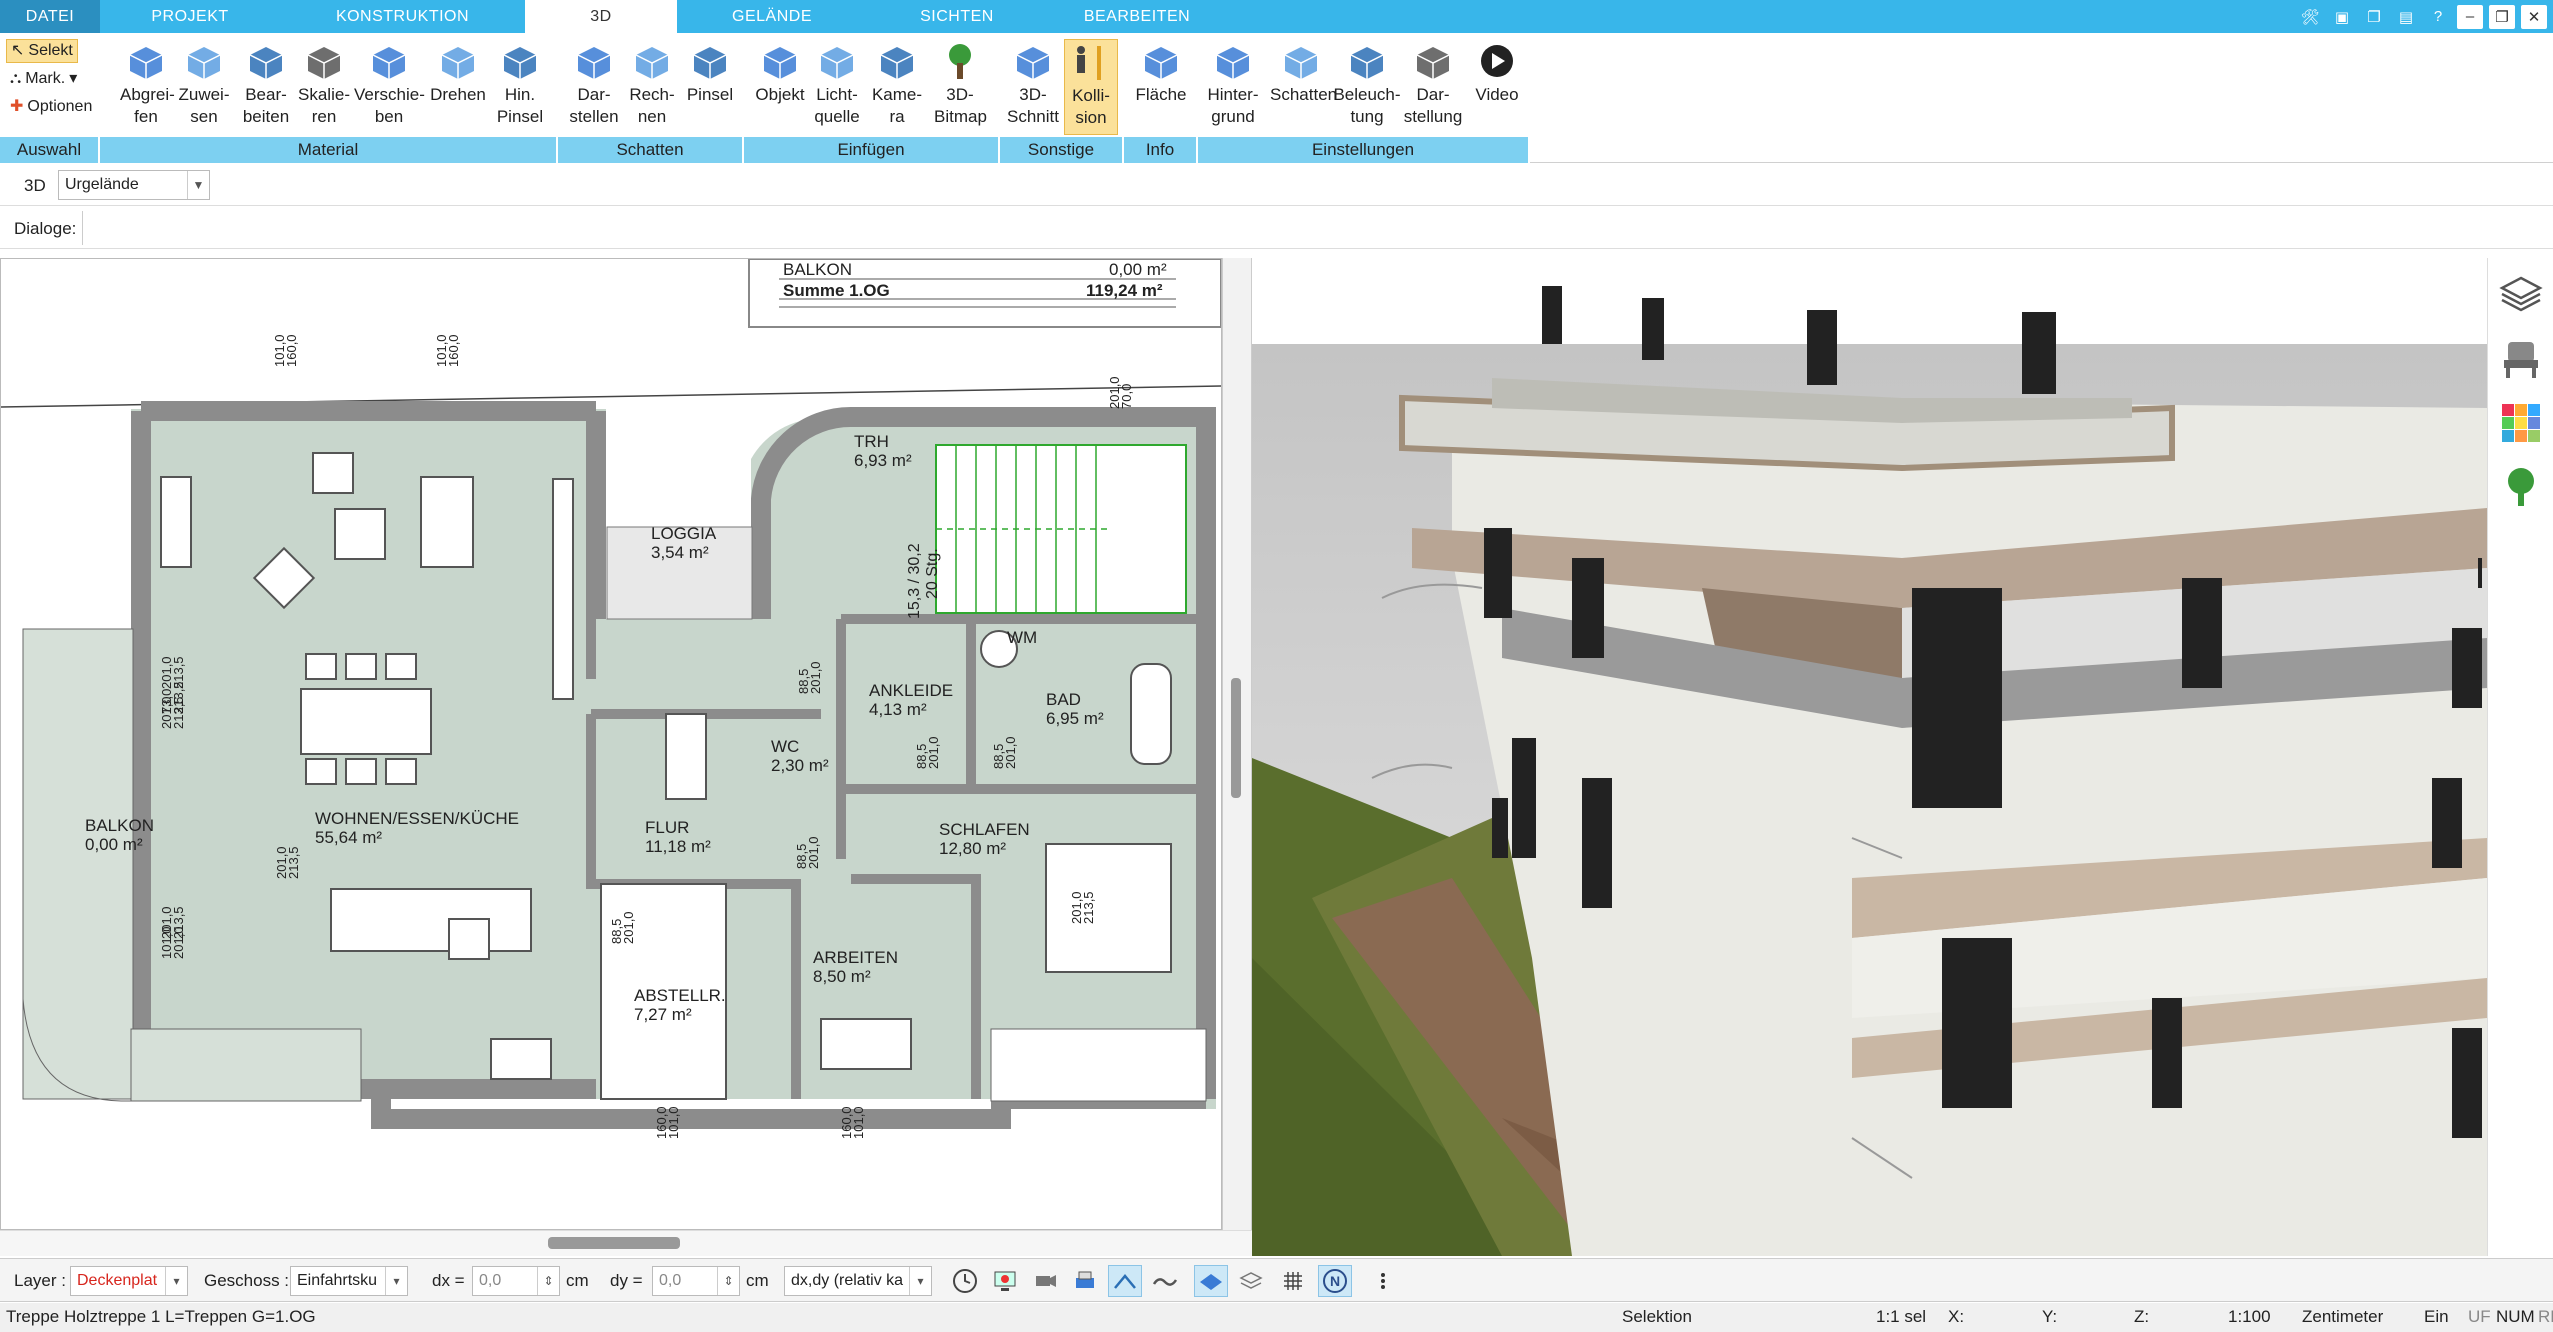 This screenshot has width=2553, height=1332. What do you see at coordinates (1161, 87) in the screenshot?
I see `fläche-button: Fläche` at bounding box center [1161, 87].